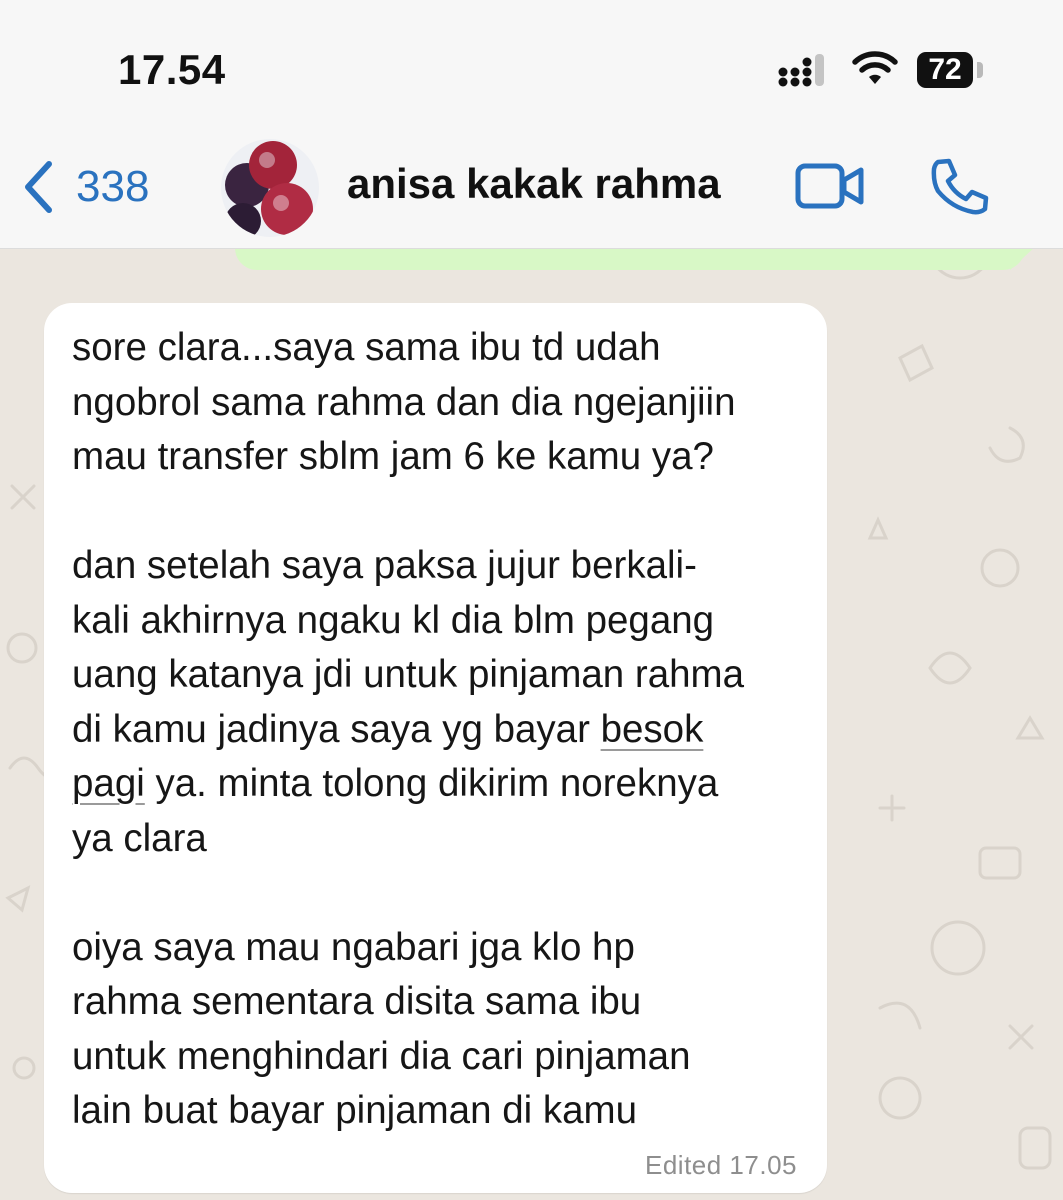  What do you see at coordinates (353, 947) in the screenshot?
I see `message-line: oiya saya mau ngabari jga klo hp` at bounding box center [353, 947].